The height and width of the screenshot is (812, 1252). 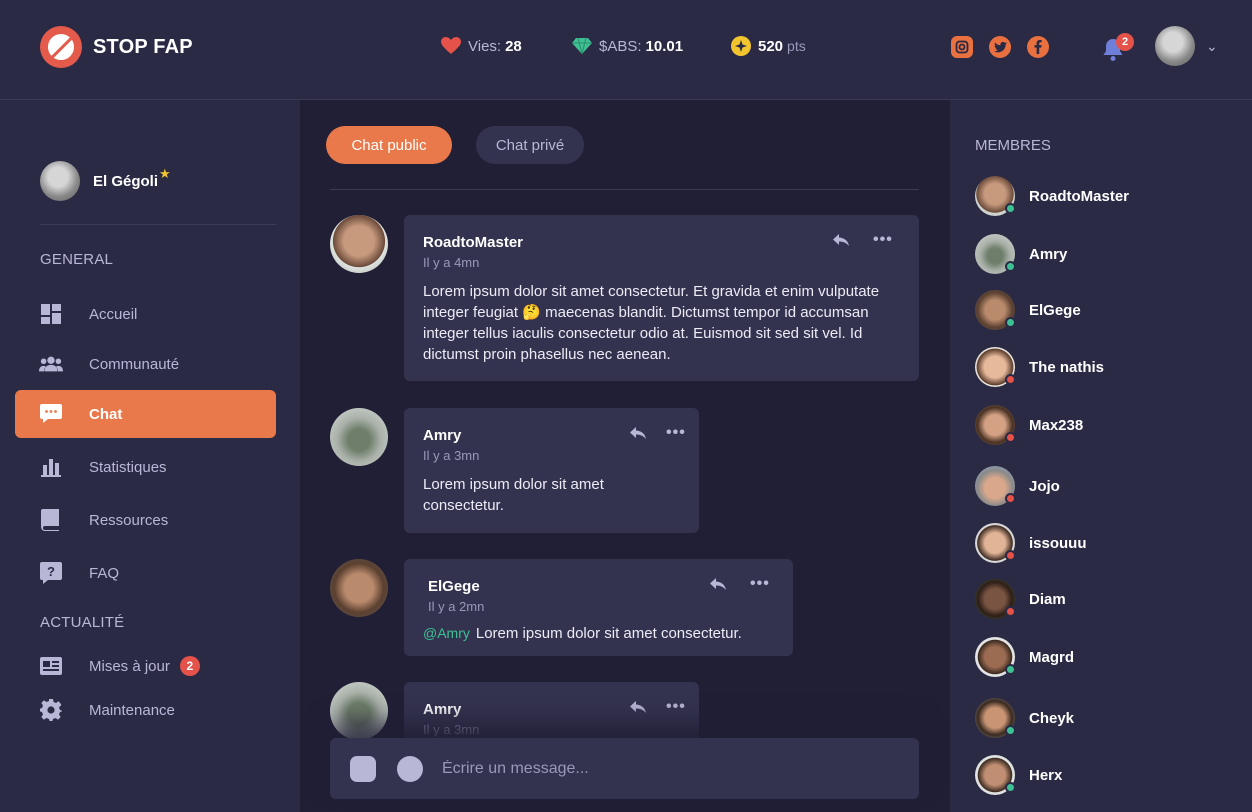 What do you see at coordinates (485, 46) in the screenshot?
I see `lives-label: Vies:` at bounding box center [485, 46].